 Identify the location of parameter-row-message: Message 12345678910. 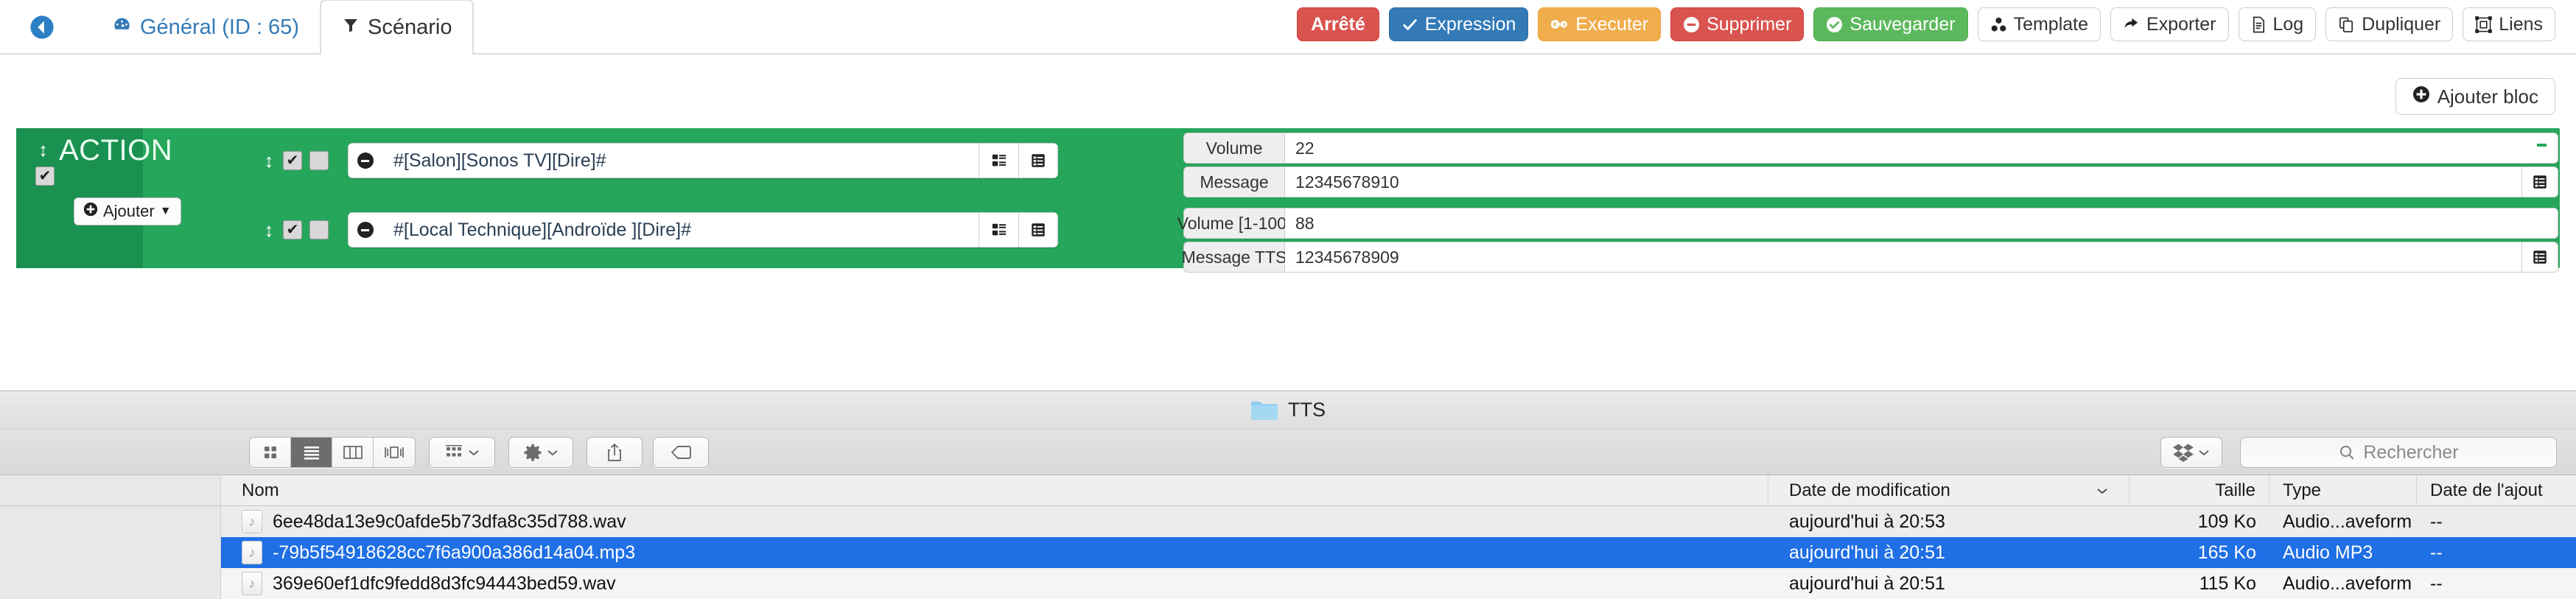
(1870, 182).